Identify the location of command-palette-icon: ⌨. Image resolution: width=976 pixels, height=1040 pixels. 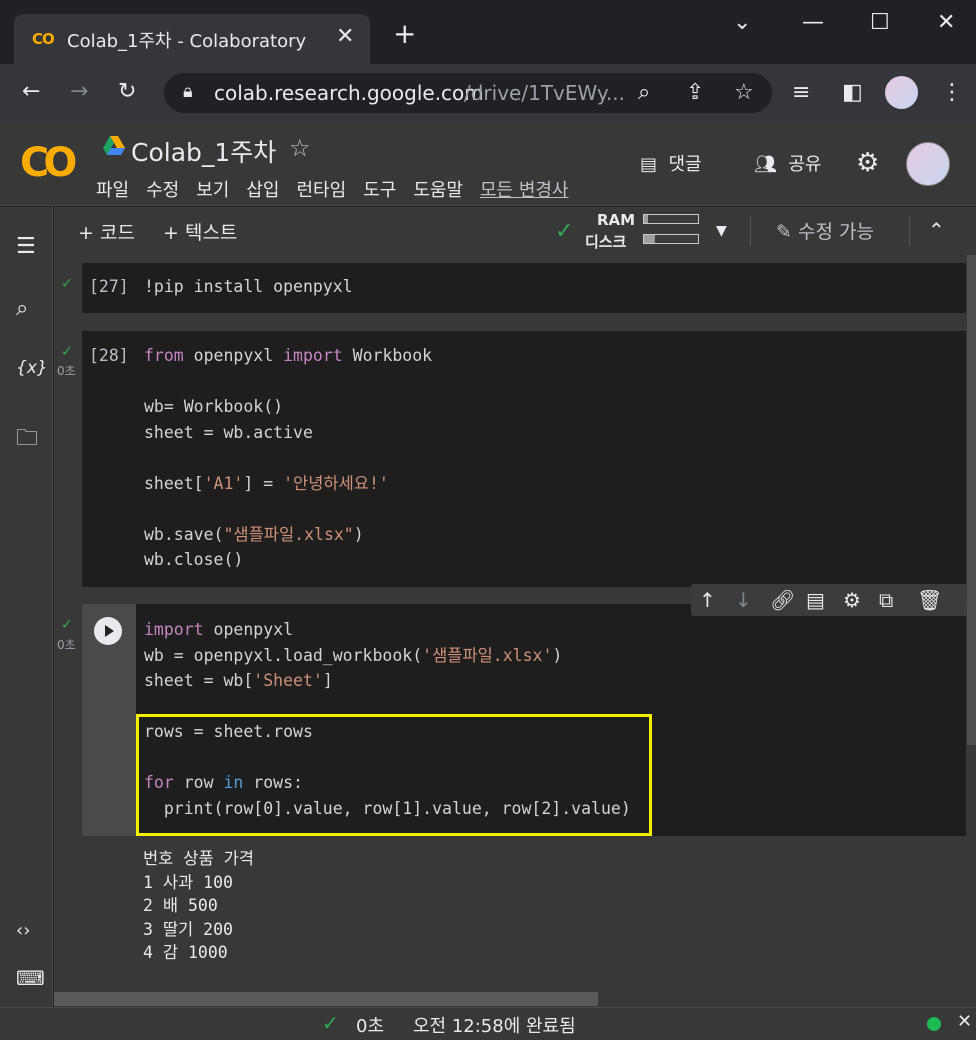
(30, 978).